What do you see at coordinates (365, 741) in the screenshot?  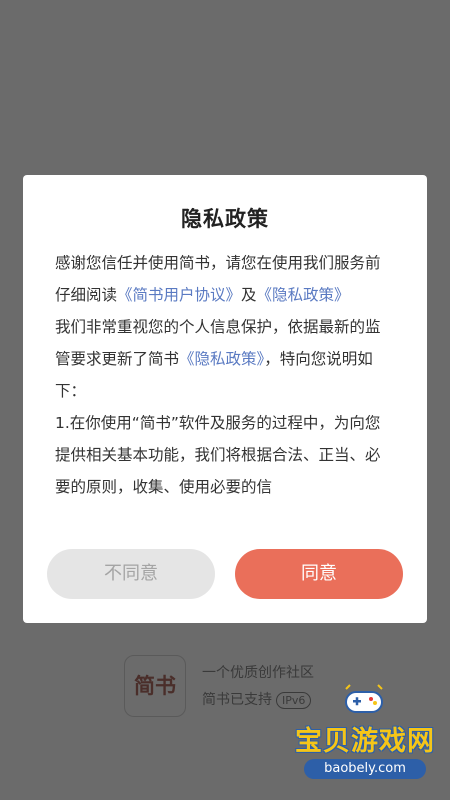 I see `watermark-text: 宝贝游戏网` at bounding box center [365, 741].